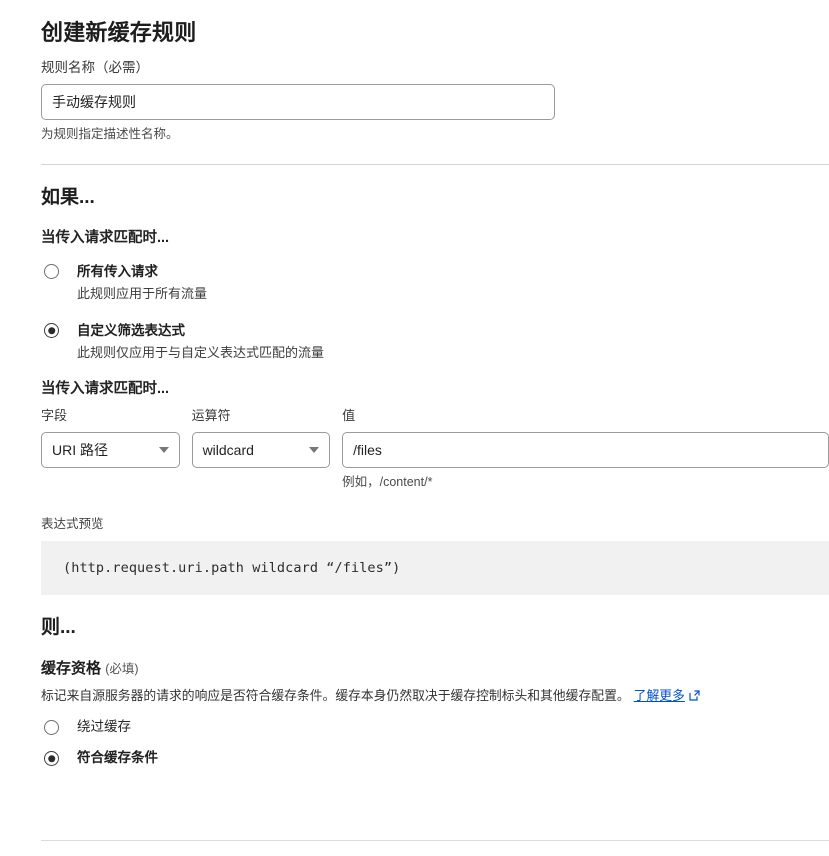  Describe the element at coordinates (228, 450) in the screenshot. I see `condition-operator-value: wildcard` at that location.